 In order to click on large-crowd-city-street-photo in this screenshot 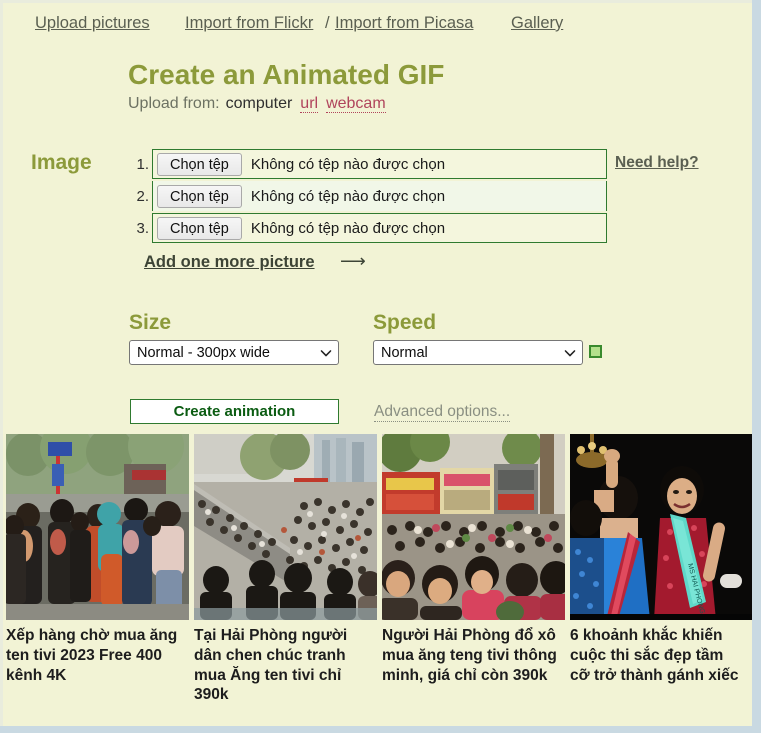, I will do `click(285, 527)`.